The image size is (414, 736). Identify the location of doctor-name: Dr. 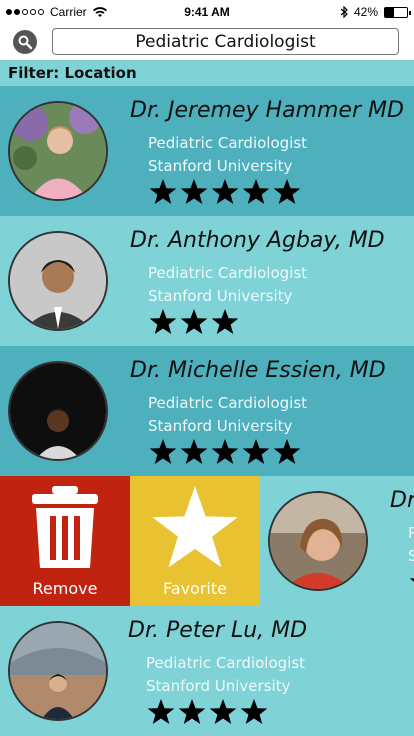
(402, 500).